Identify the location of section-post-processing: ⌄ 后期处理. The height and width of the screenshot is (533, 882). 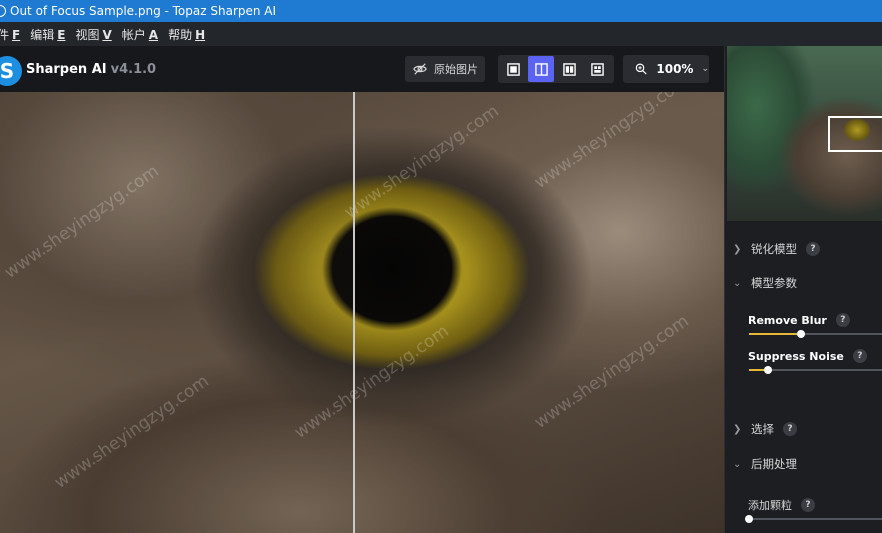
(765, 464).